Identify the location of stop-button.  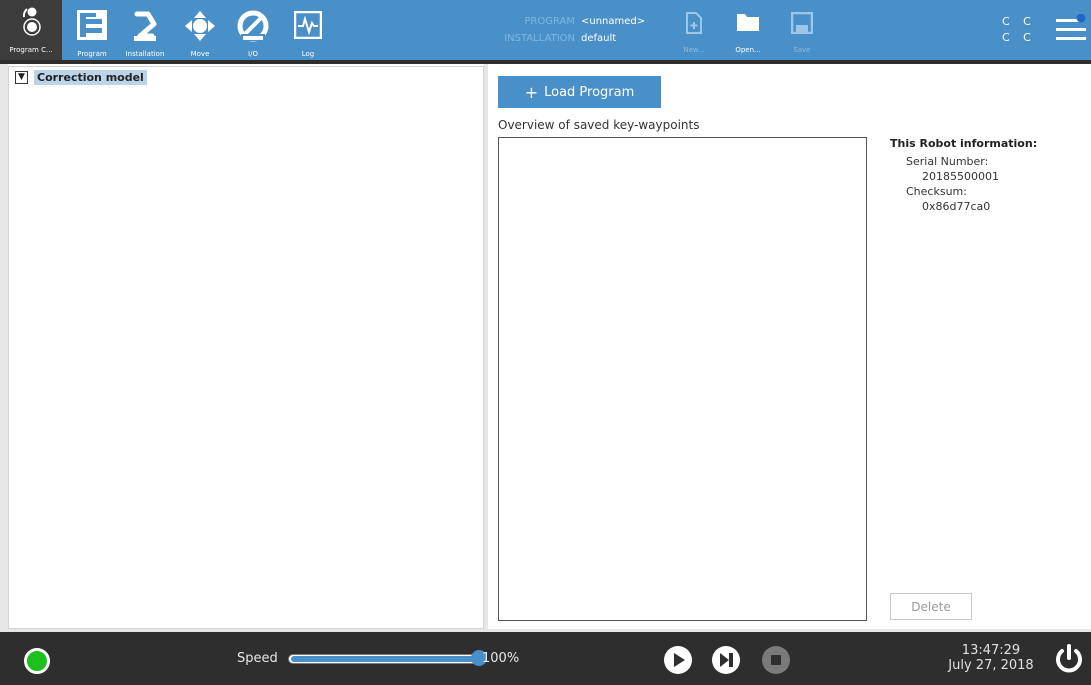
(776, 660).